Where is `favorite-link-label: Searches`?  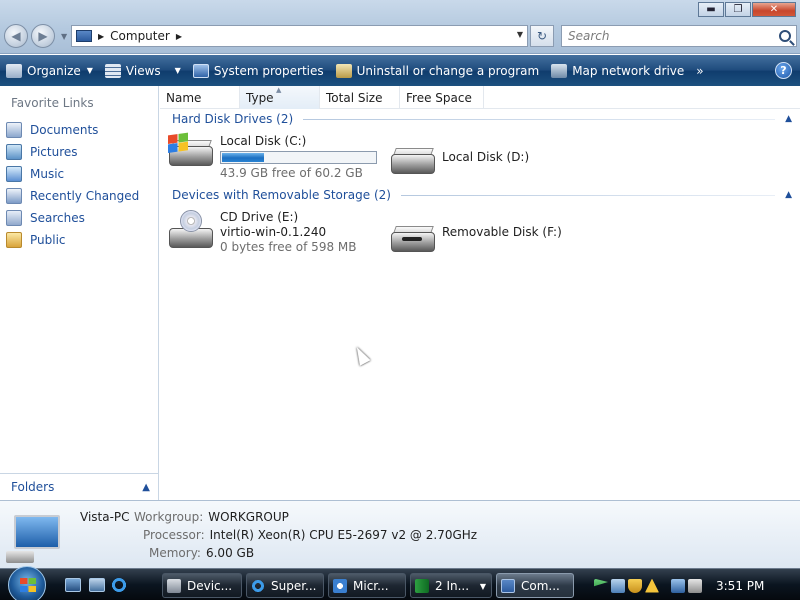
favorite-link-label: Searches is located at coordinates (57, 218).